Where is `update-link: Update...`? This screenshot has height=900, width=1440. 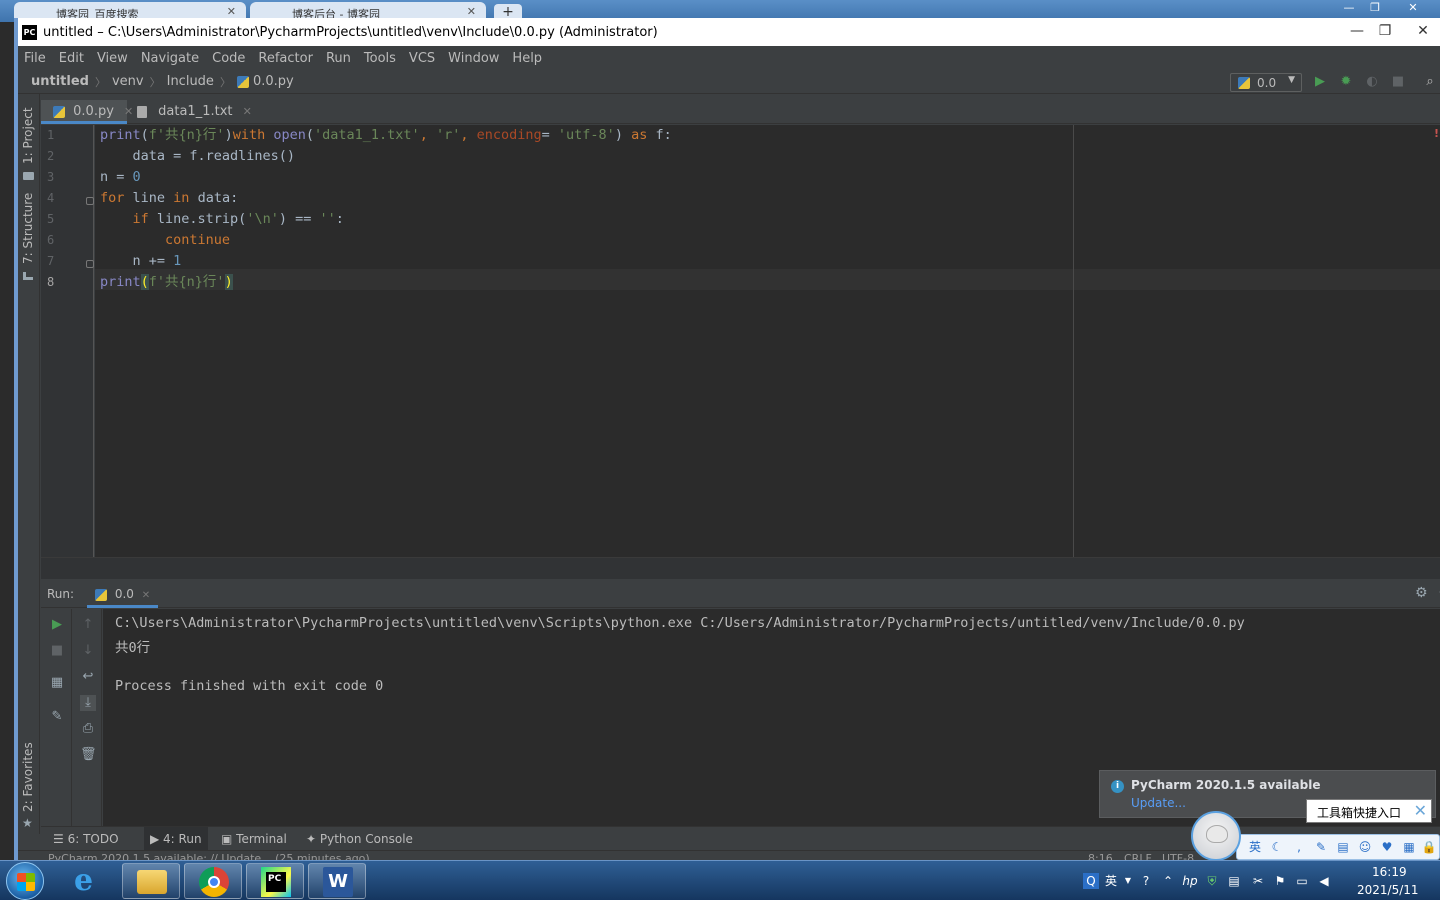
update-link: Update... is located at coordinates (1158, 803).